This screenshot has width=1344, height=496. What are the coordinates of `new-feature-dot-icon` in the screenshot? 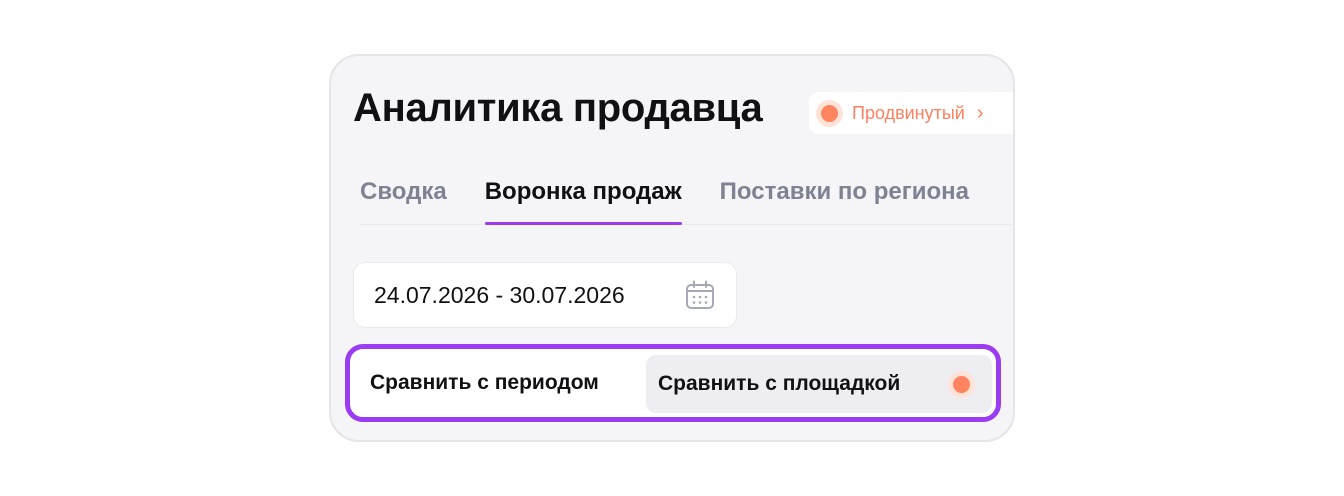 It's located at (961, 384).